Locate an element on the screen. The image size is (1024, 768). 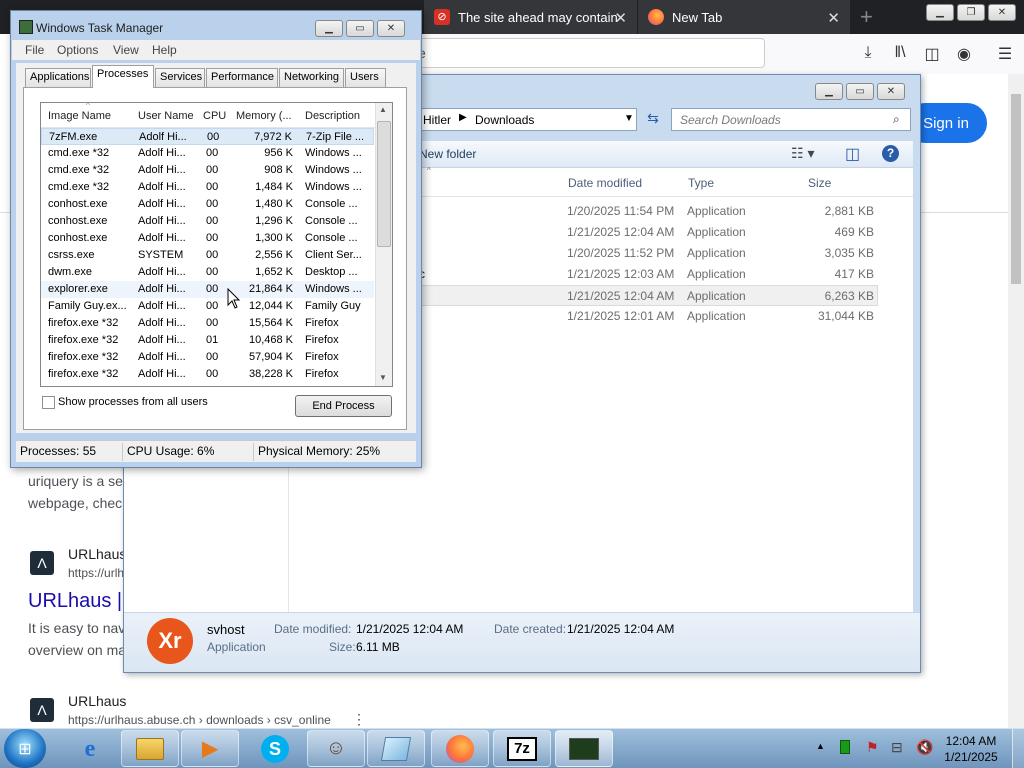
taskbar-media-player: ▶ is located at coordinates (210, 748).